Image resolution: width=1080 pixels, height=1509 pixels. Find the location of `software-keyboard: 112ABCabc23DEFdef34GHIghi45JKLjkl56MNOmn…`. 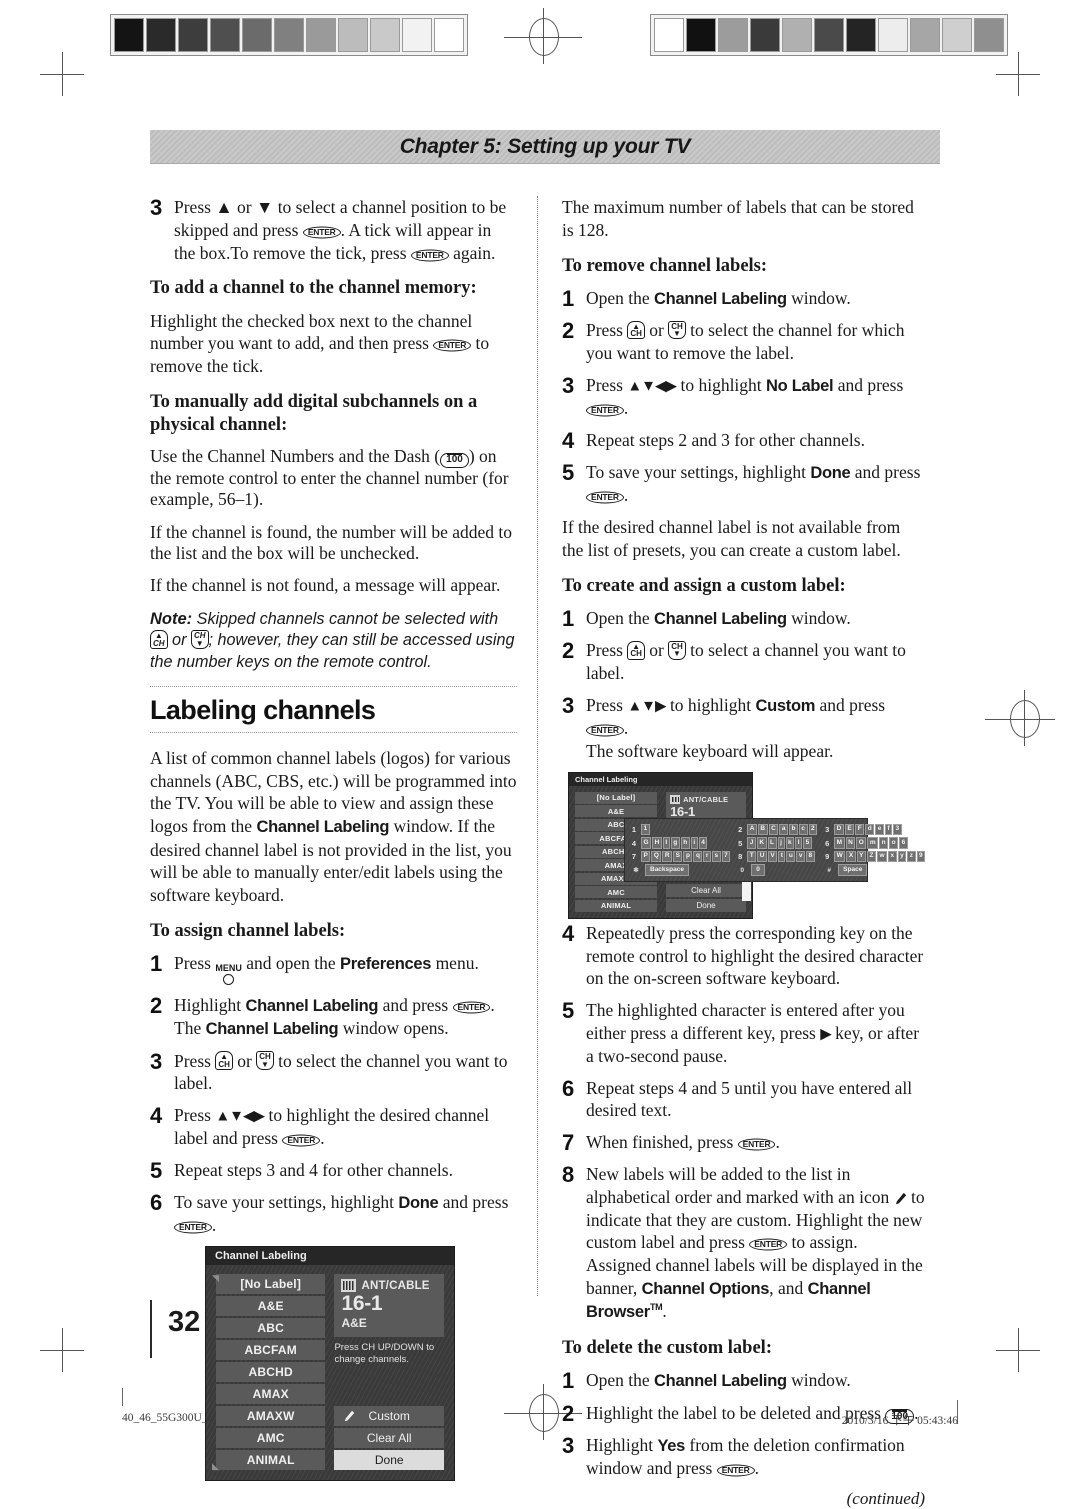

software-keyboard: 112ABCabc23DEFdef34GHIghi45JKLjkl56MNOmn… is located at coordinates (775, 849).